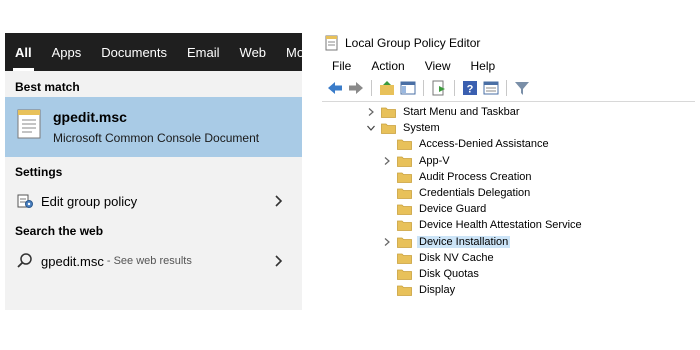 The image size is (700, 350). What do you see at coordinates (438, 66) in the screenshot?
I see `menu-view: View` at bounding box center [438, 66].